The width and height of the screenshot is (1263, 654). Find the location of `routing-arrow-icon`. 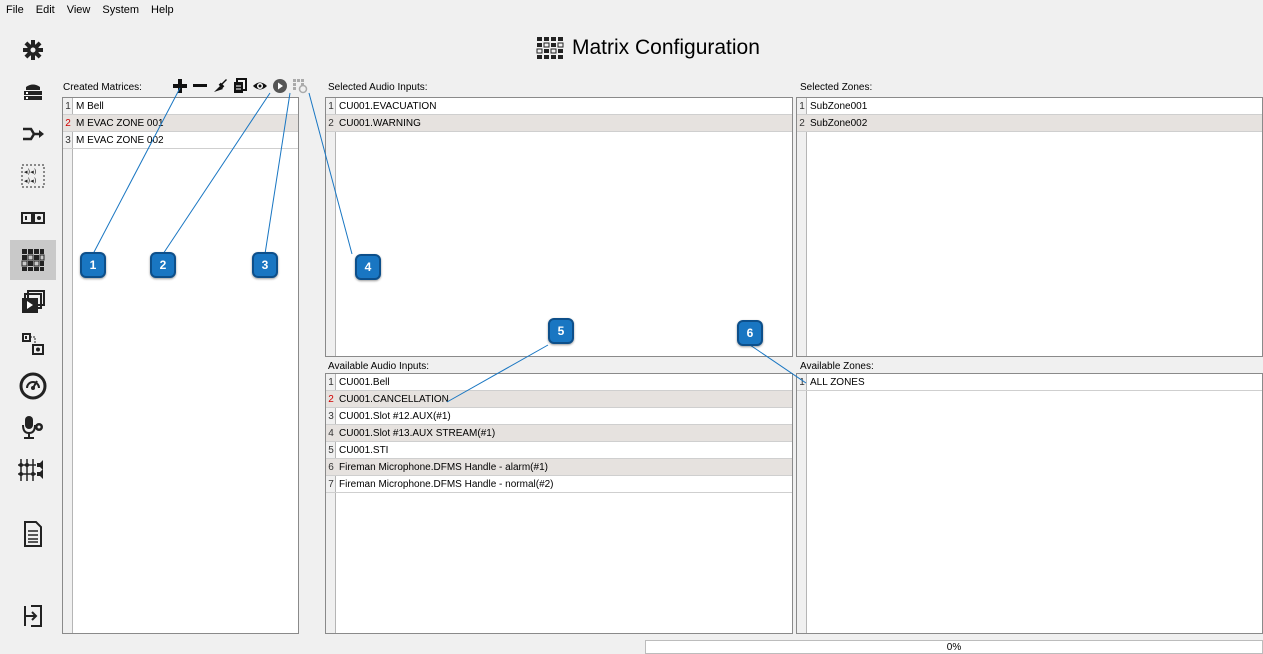

routing-arrow-icon is located at coordinates (33, 134).